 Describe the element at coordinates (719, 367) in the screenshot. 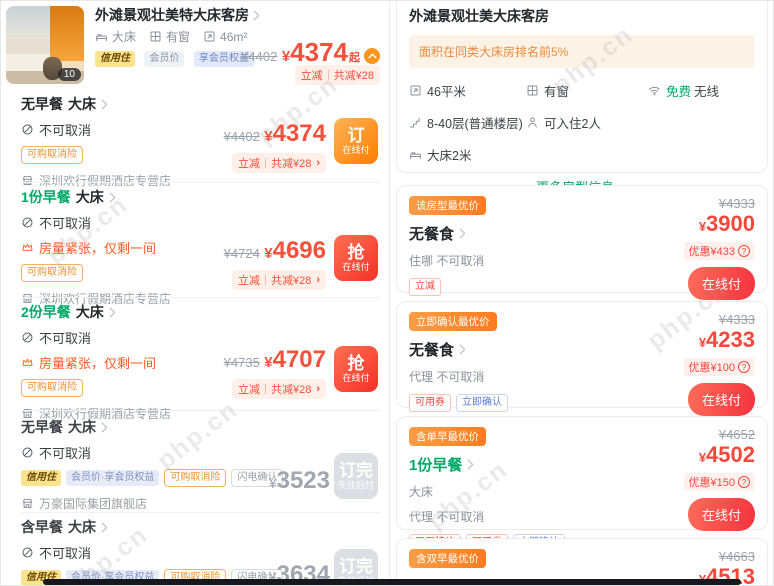

I see `save-pill: 优惠¥100?` at that location.